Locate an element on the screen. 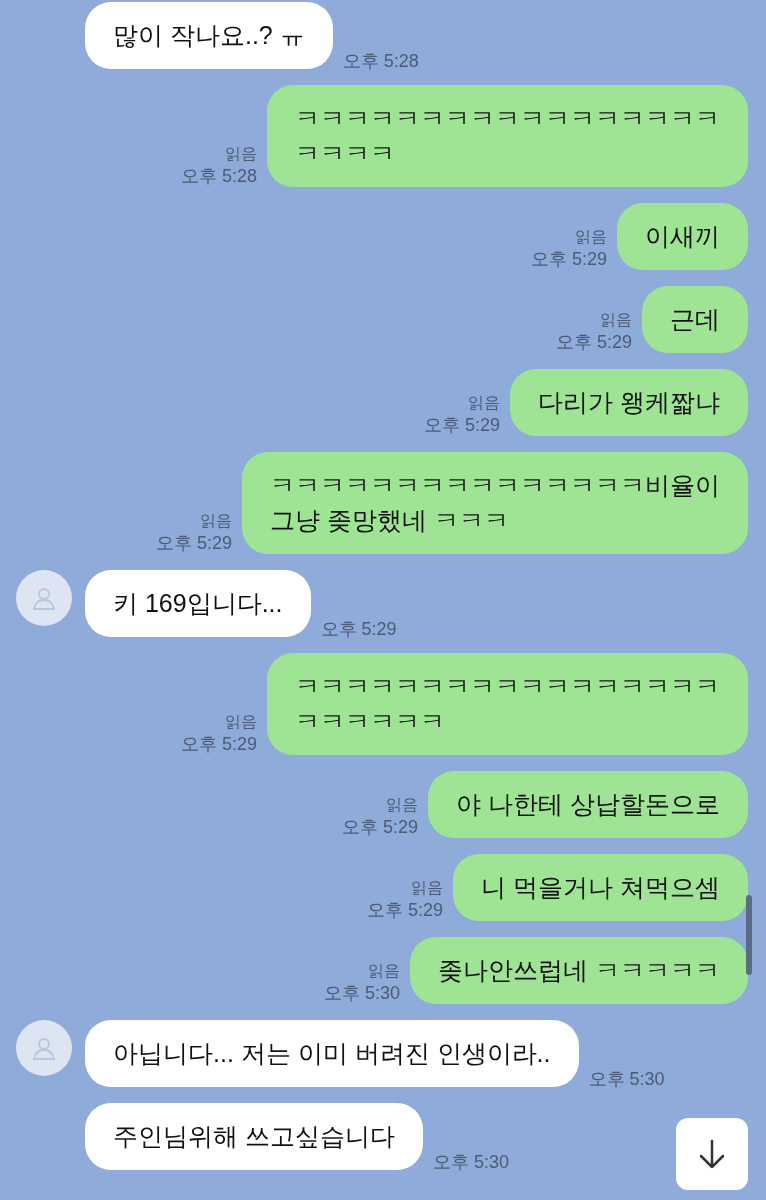 This screenshot has height=1200, width=766. message-bubble: 아닙니다... 저는 이미 버려진 인생이라.. is located at coordinates (332, 1053).